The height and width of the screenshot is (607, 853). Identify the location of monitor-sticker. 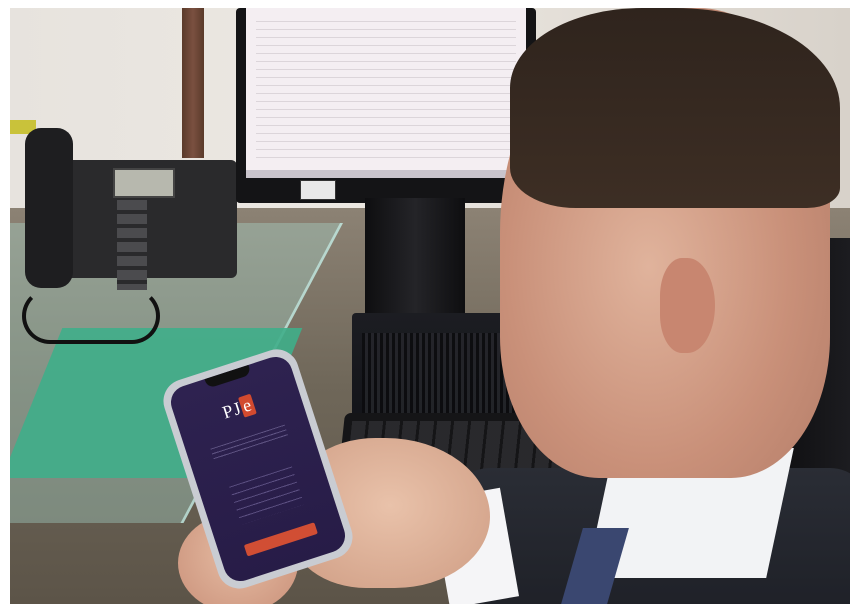
(318, 190).